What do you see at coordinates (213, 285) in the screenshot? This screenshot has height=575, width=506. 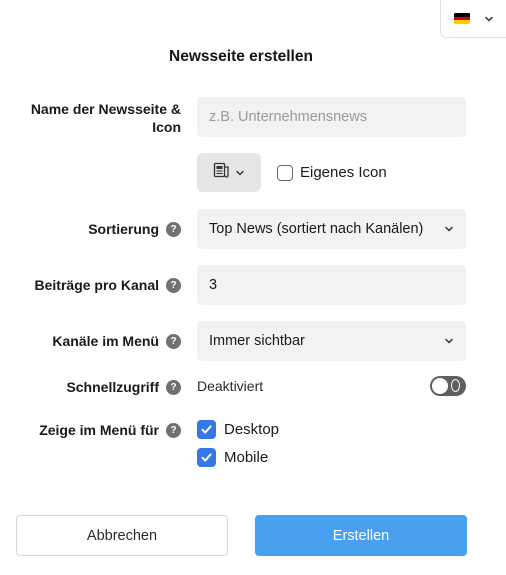 I see `posts-per-channel-value: 3` at bounding box center [213, 285].